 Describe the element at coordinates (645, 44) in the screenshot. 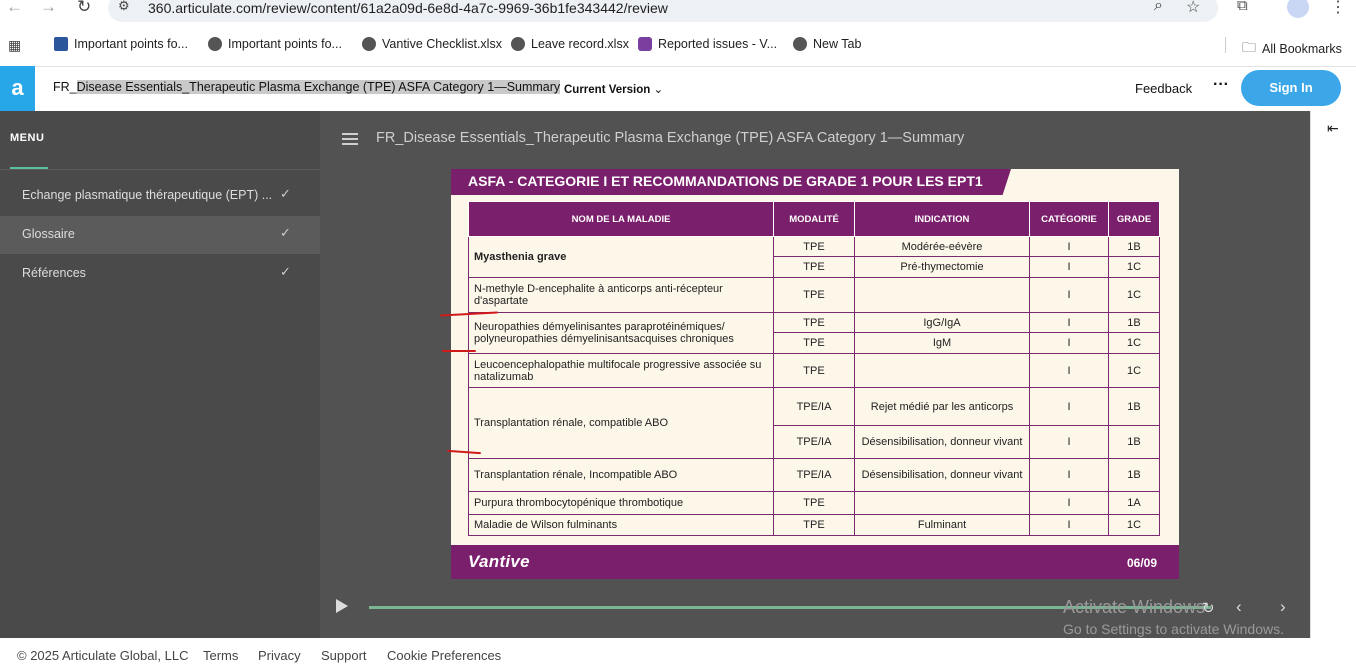

I see `dots-logo-icon` at that location.